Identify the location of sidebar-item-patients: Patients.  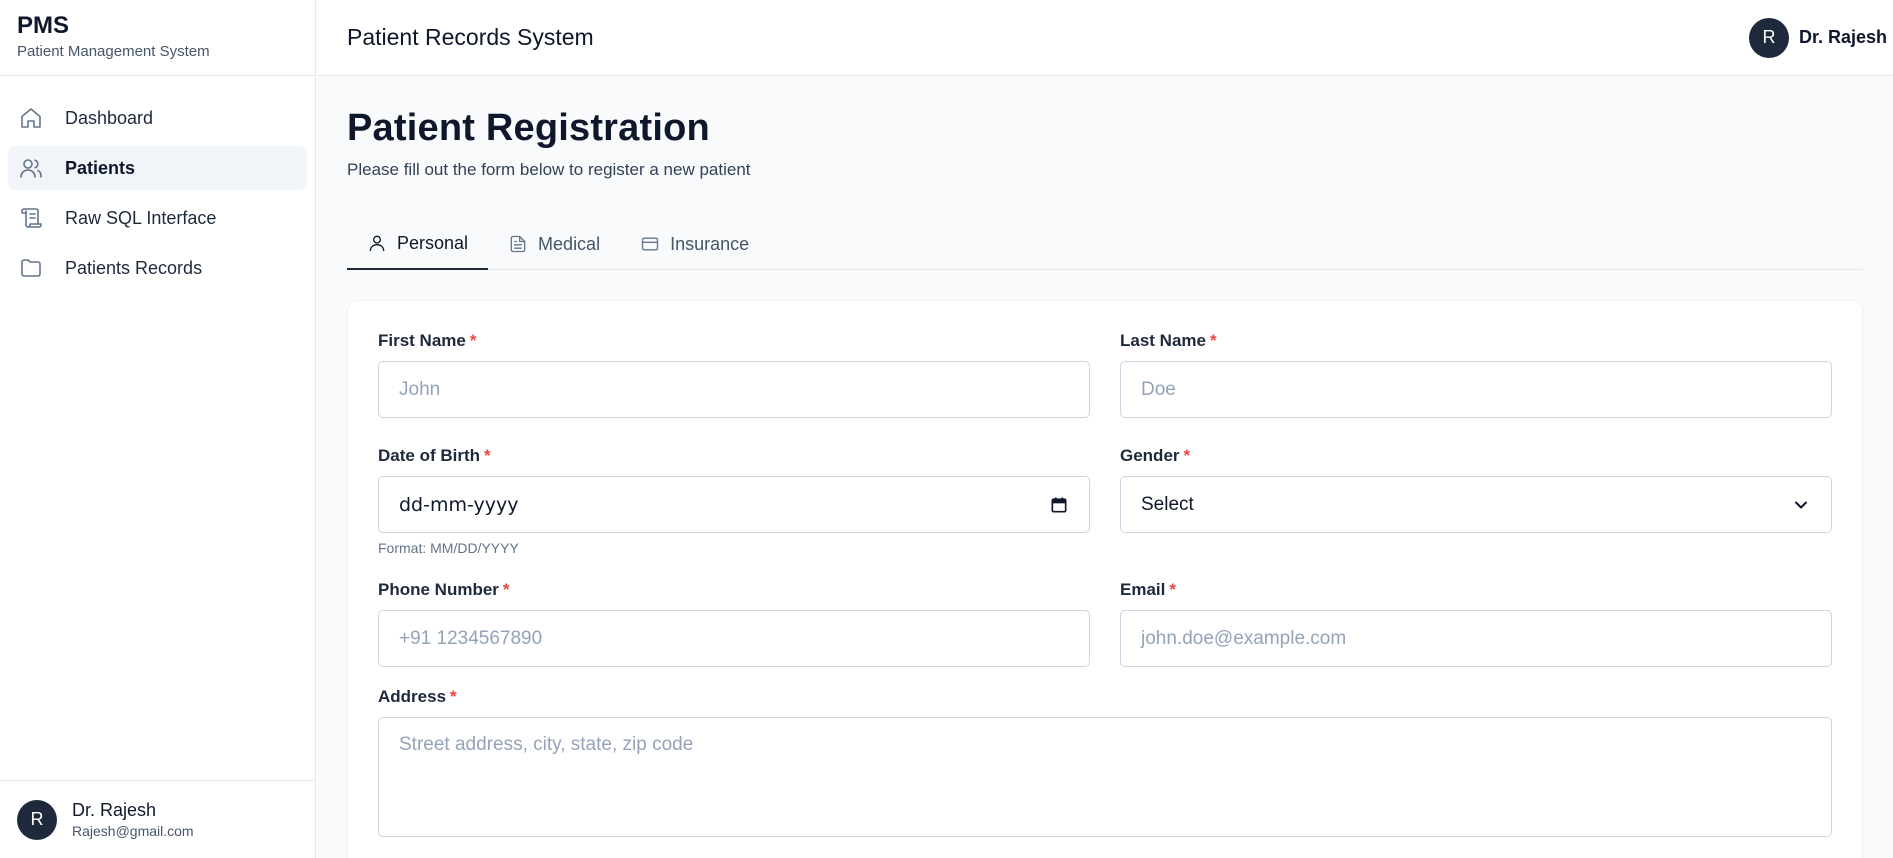
(157, 168).